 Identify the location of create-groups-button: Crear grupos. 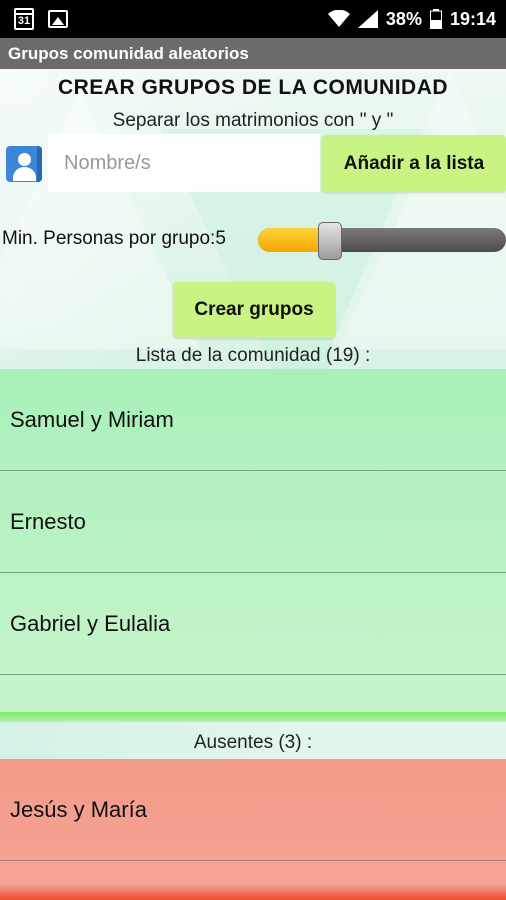
(254, 310).